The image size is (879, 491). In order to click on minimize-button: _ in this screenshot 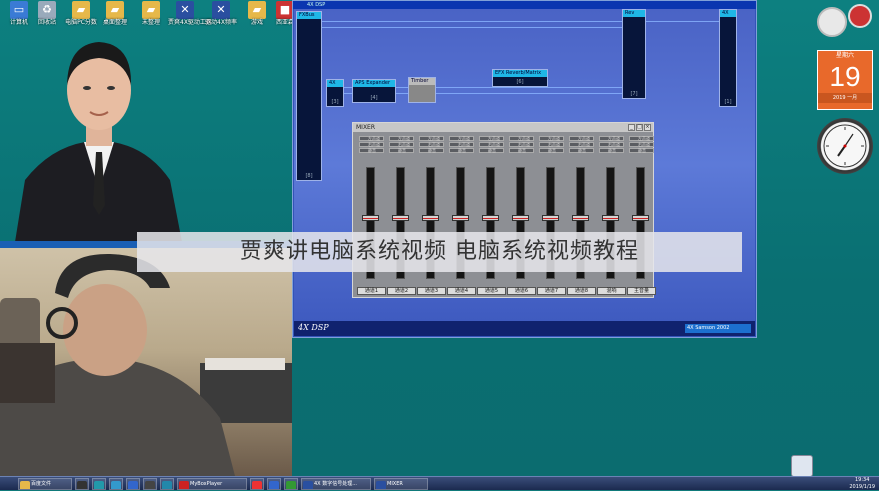, I will do `click(631, 127)`.